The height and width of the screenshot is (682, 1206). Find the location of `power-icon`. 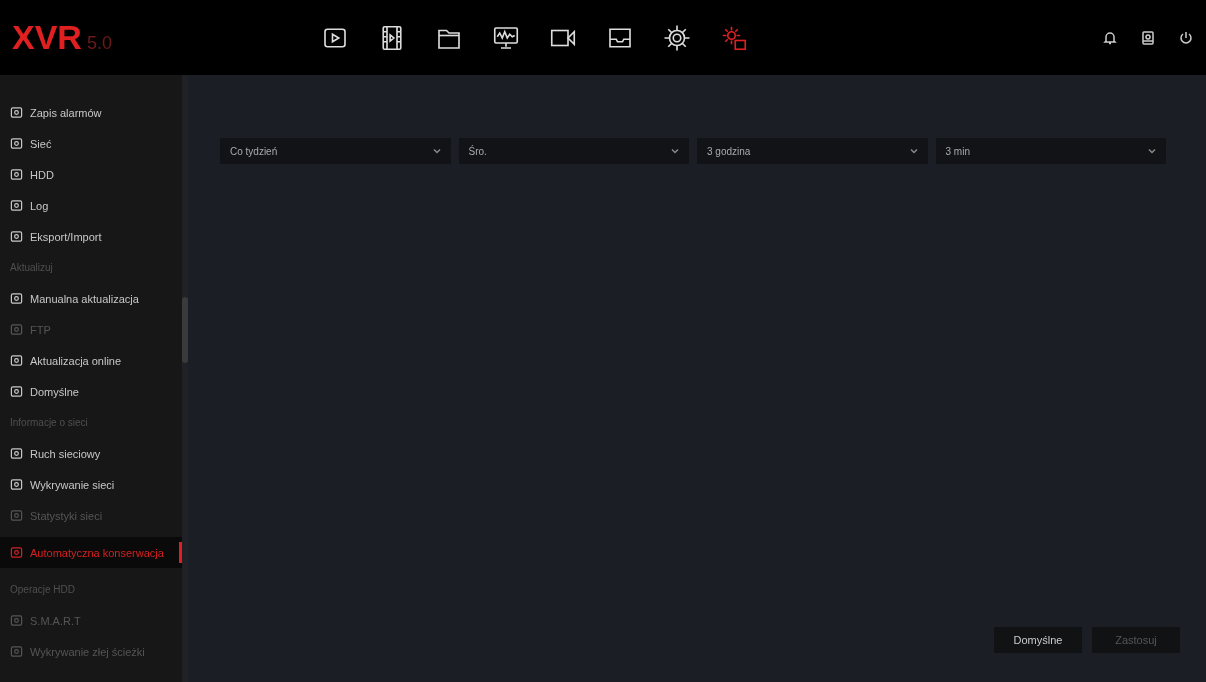

power-icon is located at coordinates (1186, 37).